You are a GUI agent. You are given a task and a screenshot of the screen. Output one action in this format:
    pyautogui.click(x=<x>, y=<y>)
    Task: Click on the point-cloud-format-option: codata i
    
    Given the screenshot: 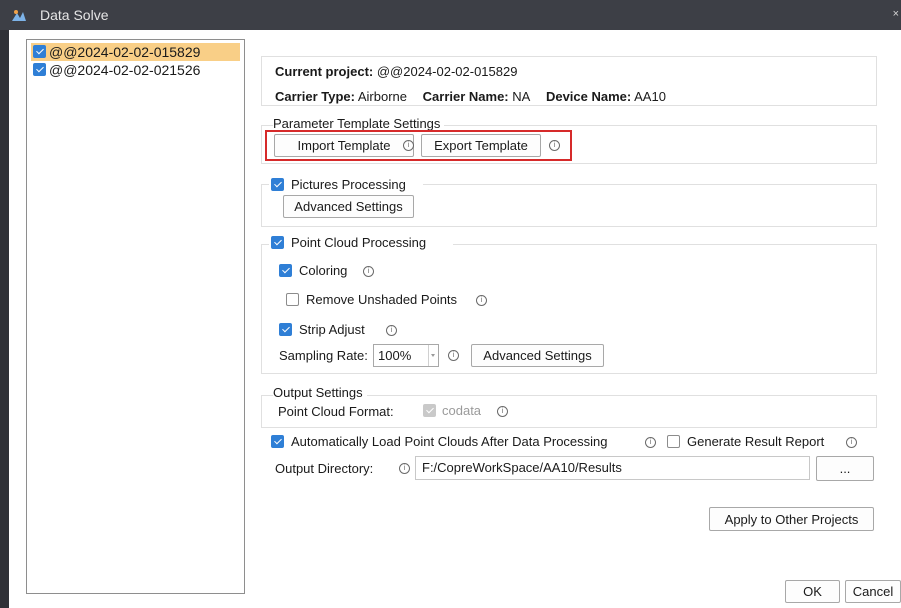 What is the action you would take?
    pyautogui.click(x=476, y=411)
    